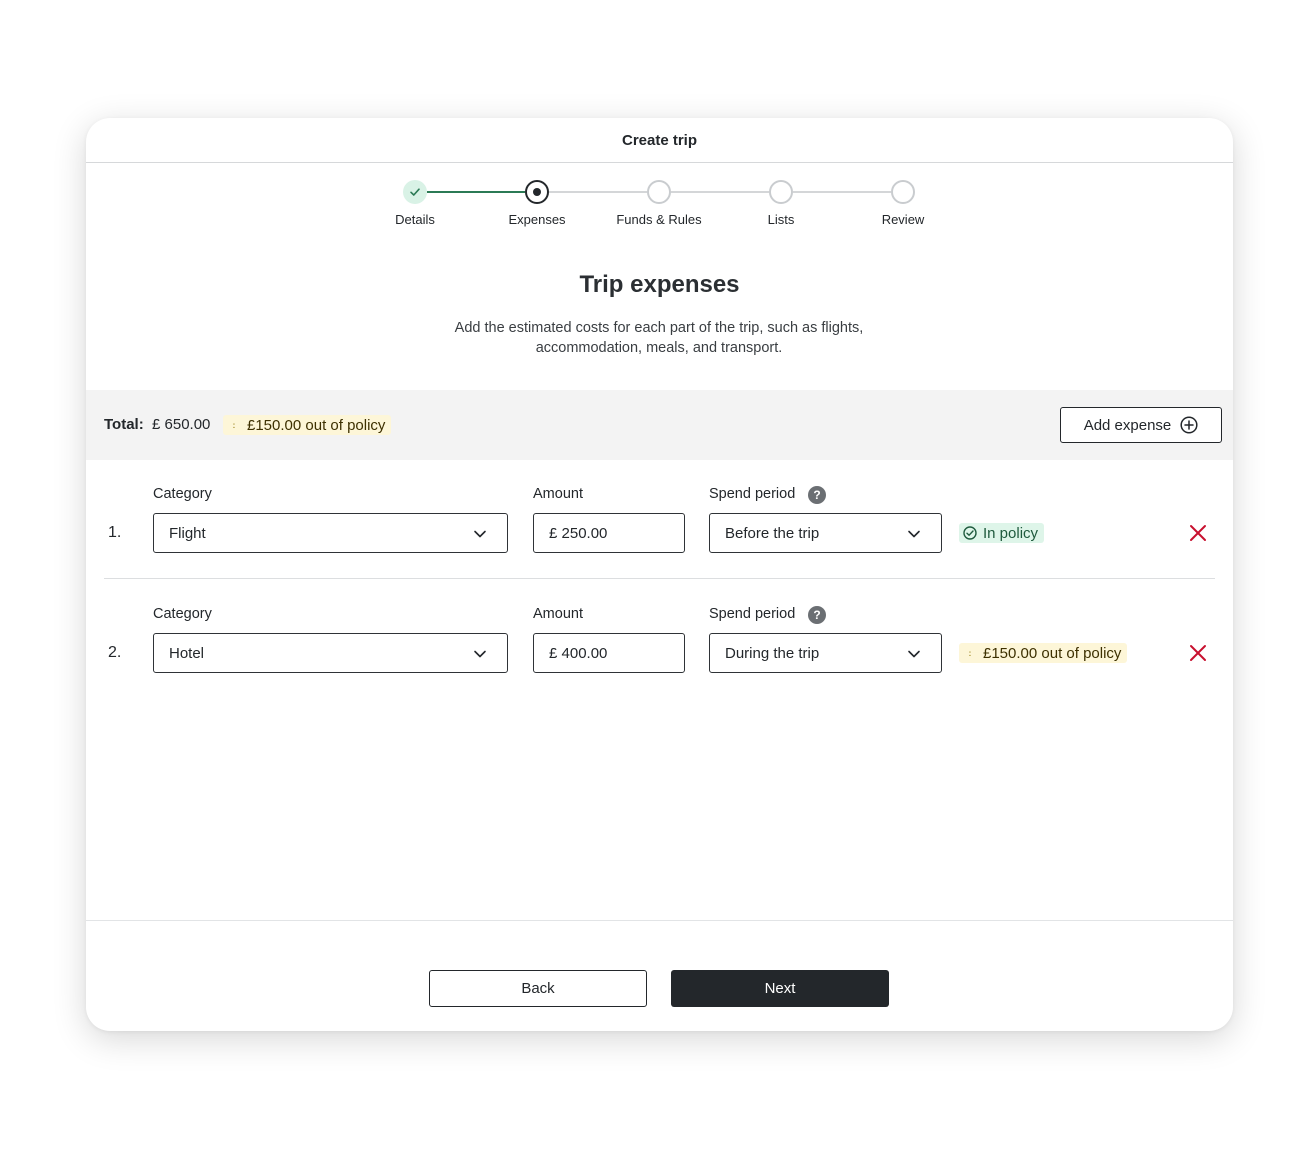 Image resolution: width=1312 pixels, height=1156 pixels. I want to click on amount-value: £ 400.00, so click(578, 653).